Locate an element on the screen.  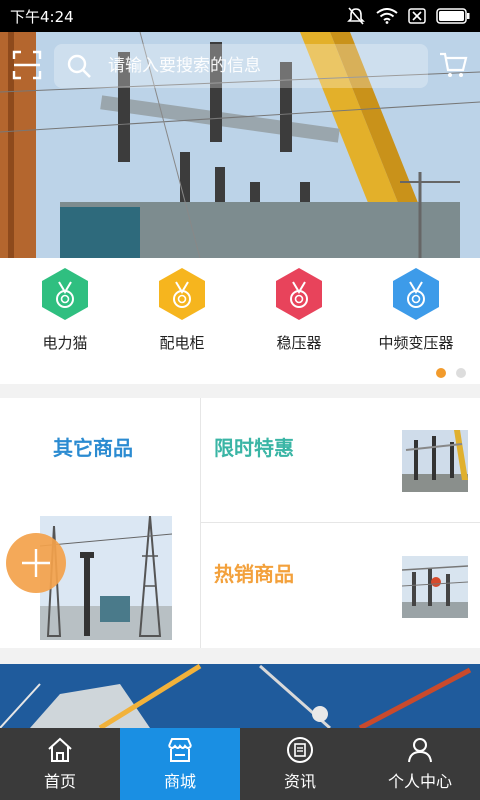
carousel-indicator is located at coordinates (451, 373).